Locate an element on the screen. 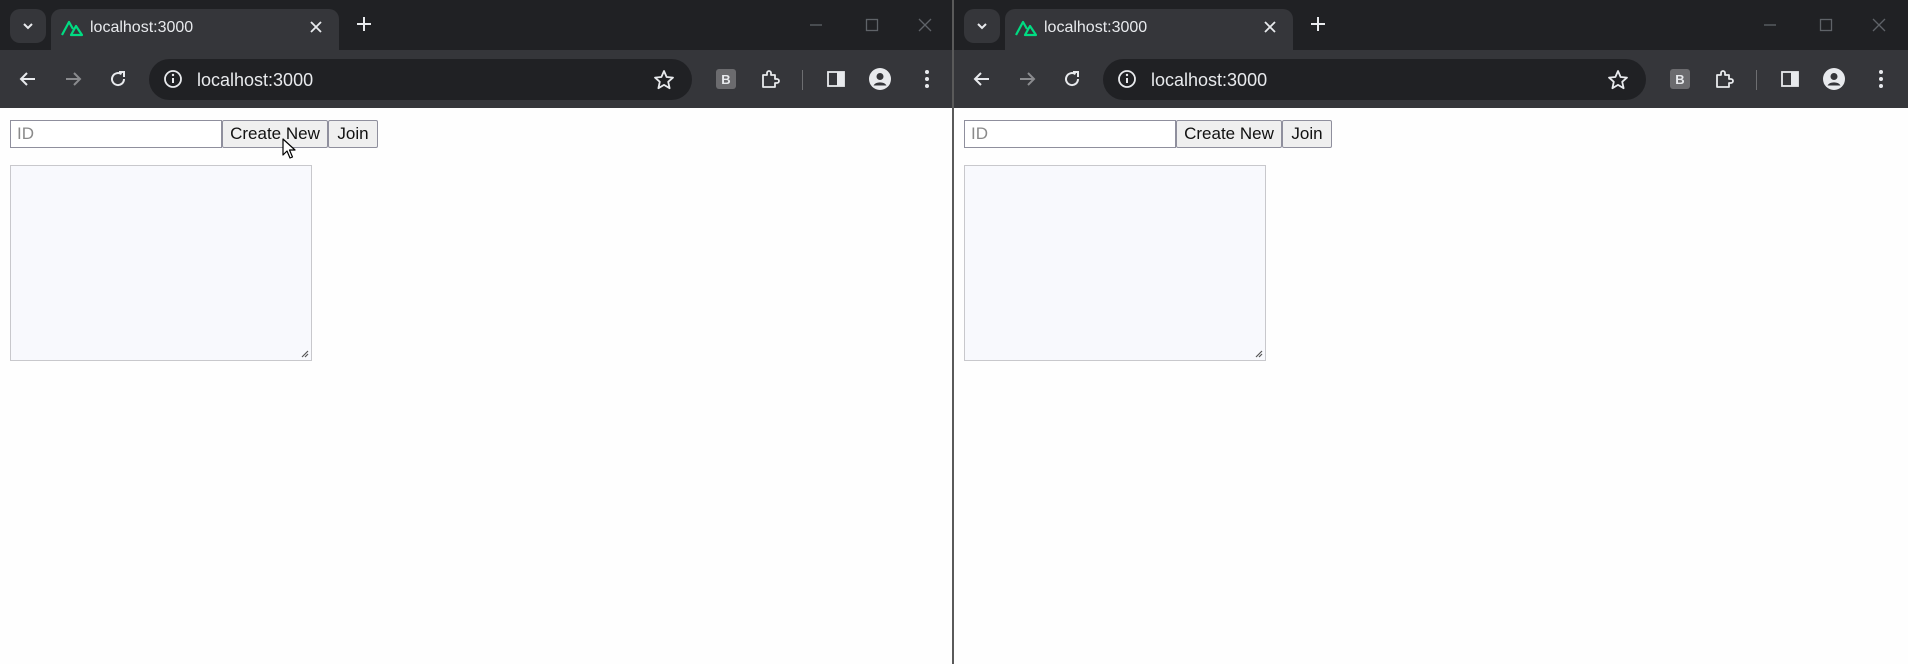 This screenshot has height=664, width=1908. mouse-cursor-icon is located at coordinates (289, 148).